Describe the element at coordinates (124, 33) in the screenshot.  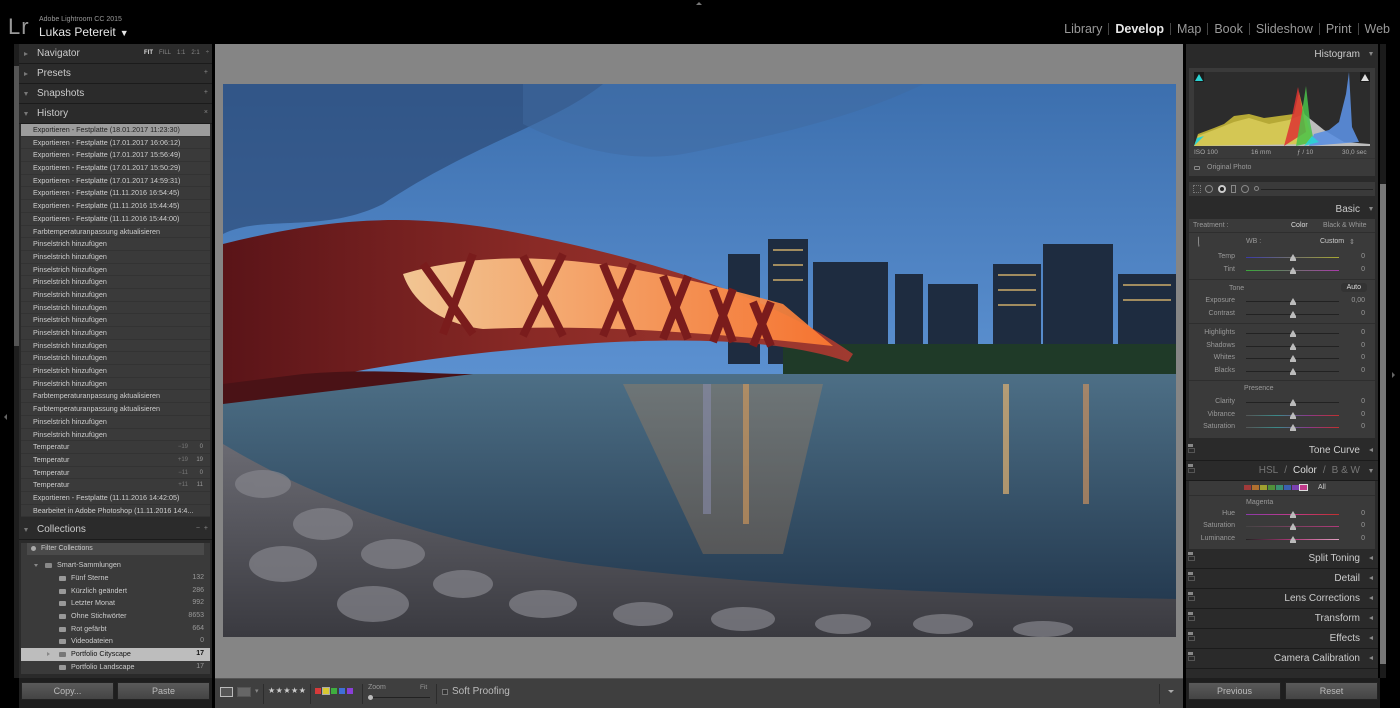
I see `user-dropdown-icon: ▼` at that location.